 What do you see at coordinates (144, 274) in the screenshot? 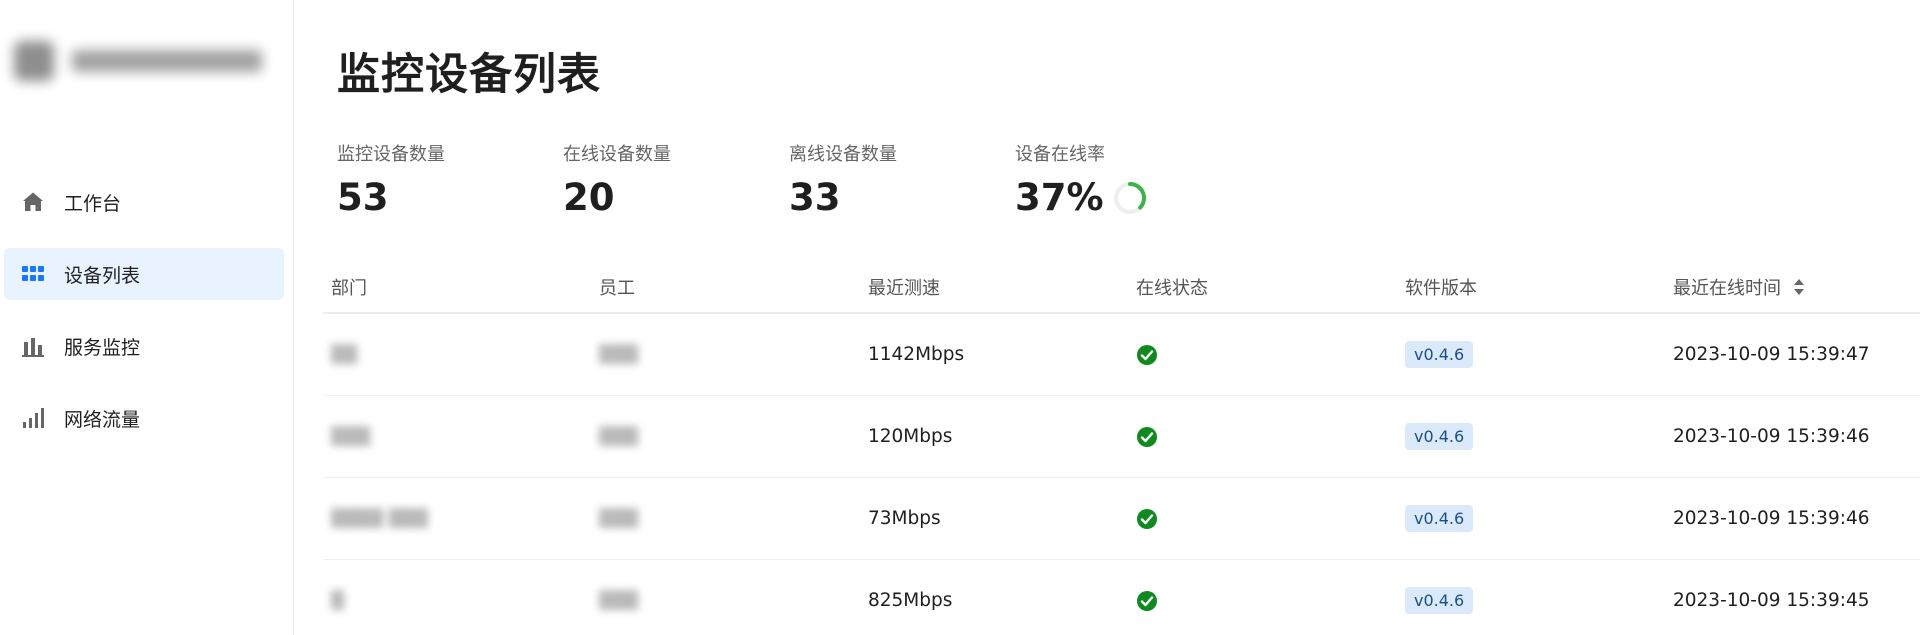
I see `sidebar-item-device-list: 设备列表` at bounding box center [144, 274].